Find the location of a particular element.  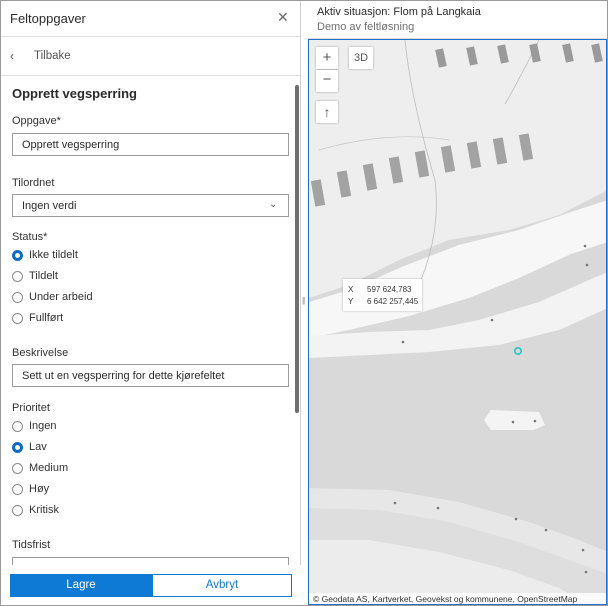

priority-option-medium: Medium is located at coordinates (112, 469).